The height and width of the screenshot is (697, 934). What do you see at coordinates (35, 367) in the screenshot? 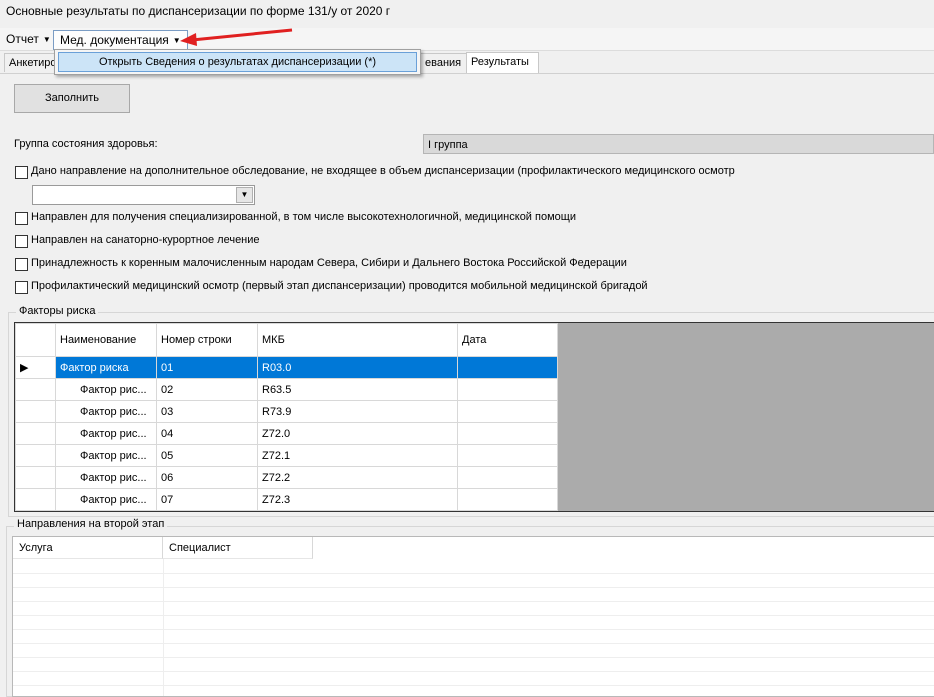
I see `row-selector: ▶` at bounding box center [35, 367].